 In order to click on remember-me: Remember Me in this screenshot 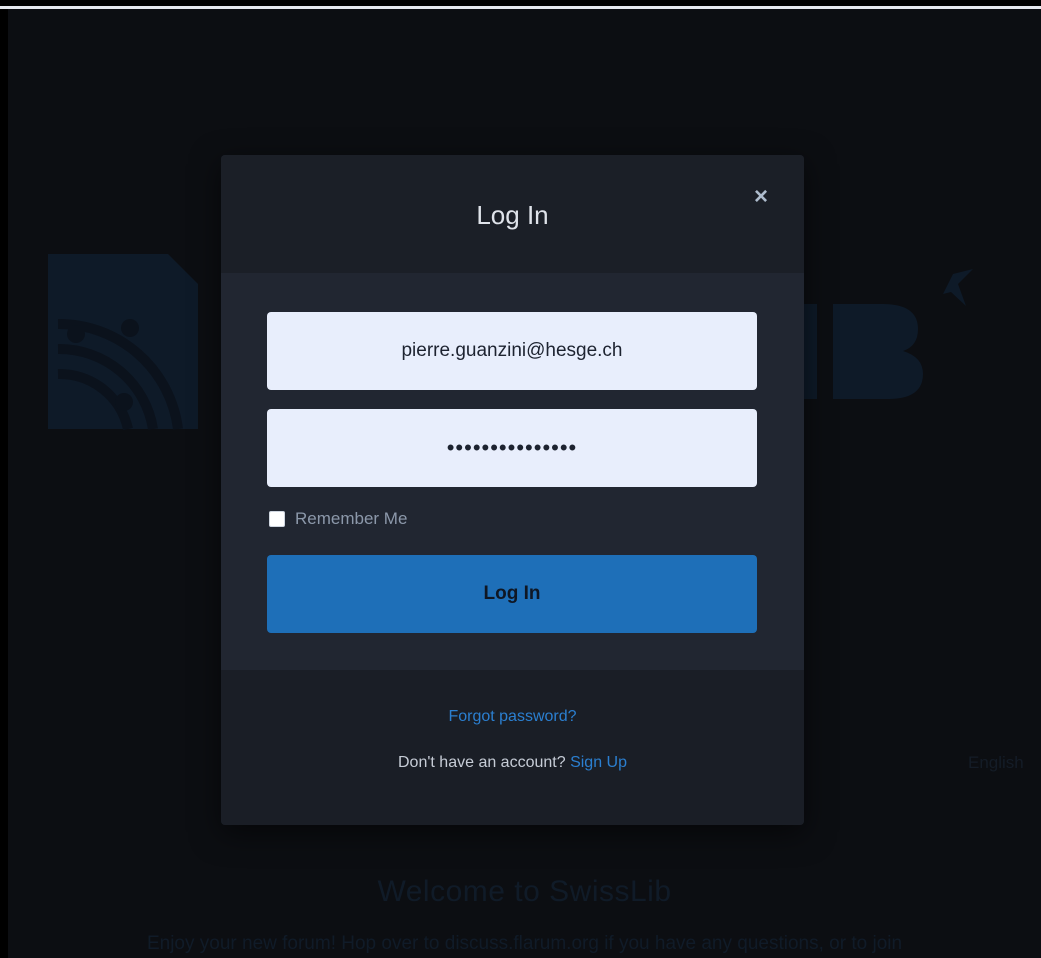, I will do `click(338, 519)`.